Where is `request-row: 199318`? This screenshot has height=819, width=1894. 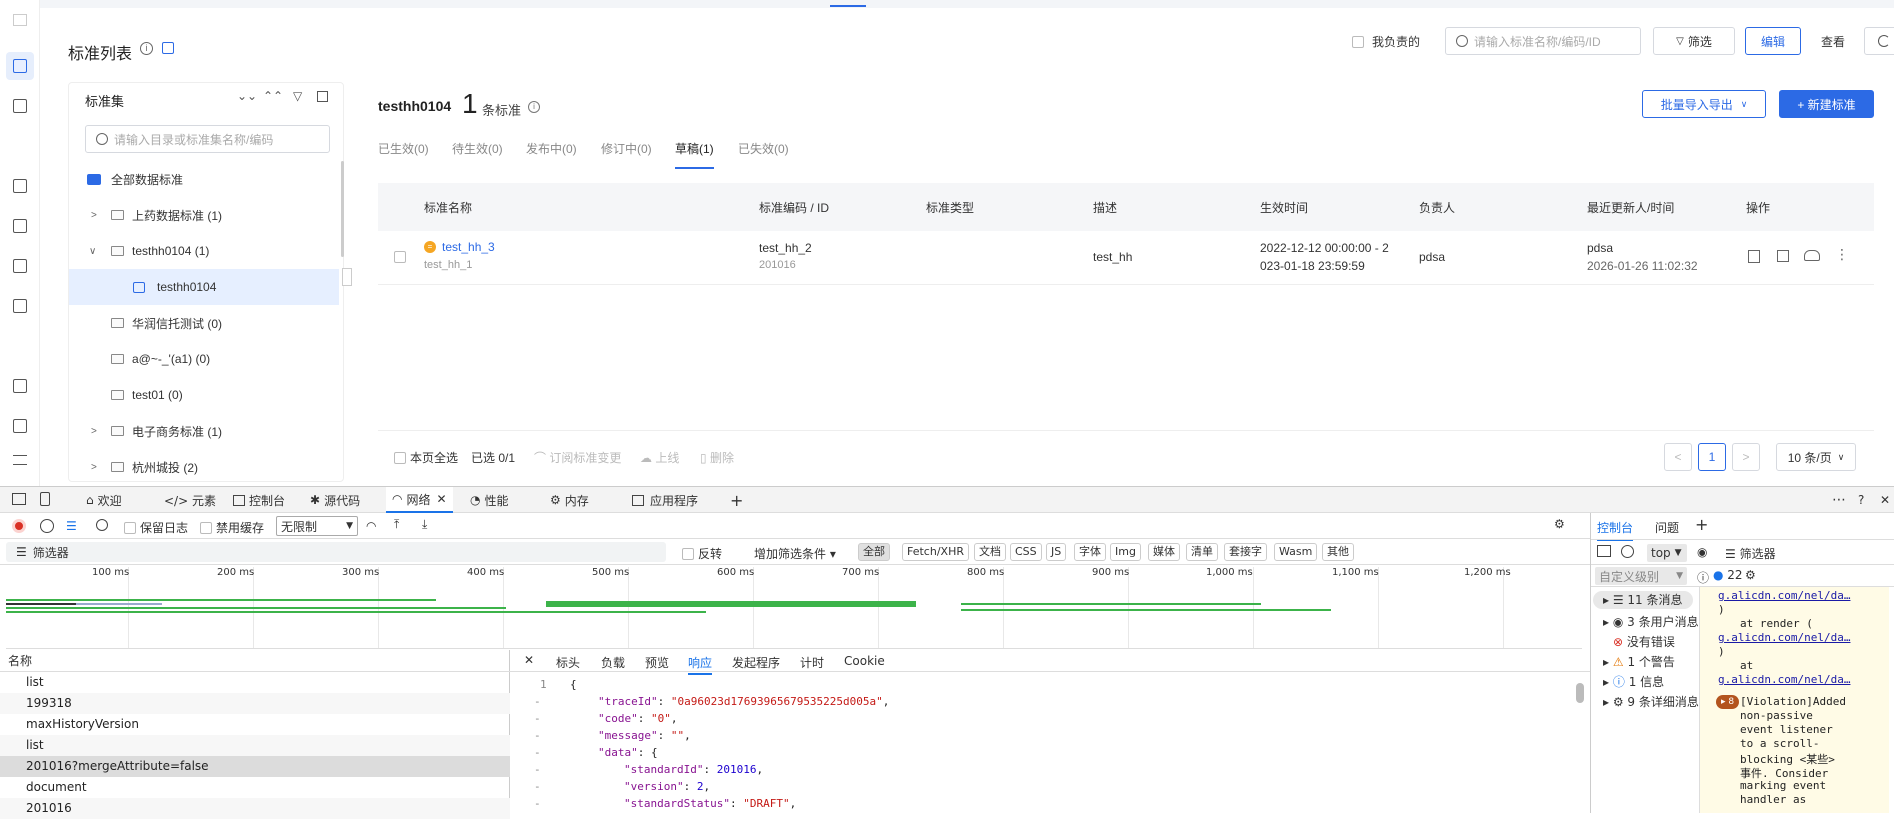
request-row: 199318 is located at coordinates (255, 703).